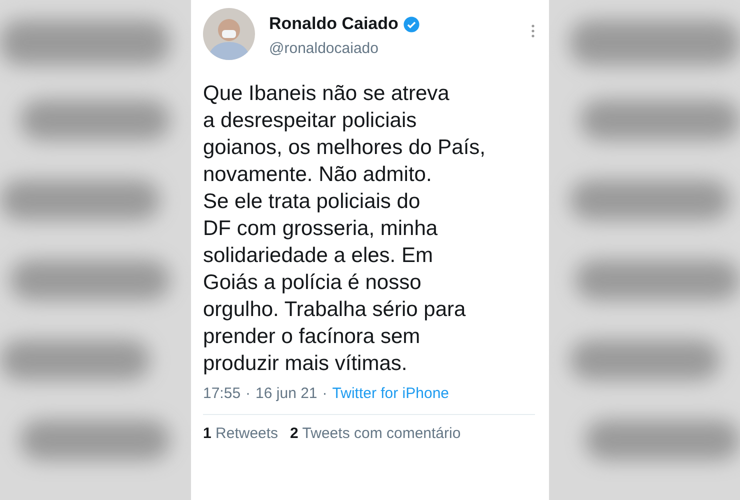  Describe the element at coordinates (222, 393) in the screenshot. I see `tweet-time: 17:55` at that location.